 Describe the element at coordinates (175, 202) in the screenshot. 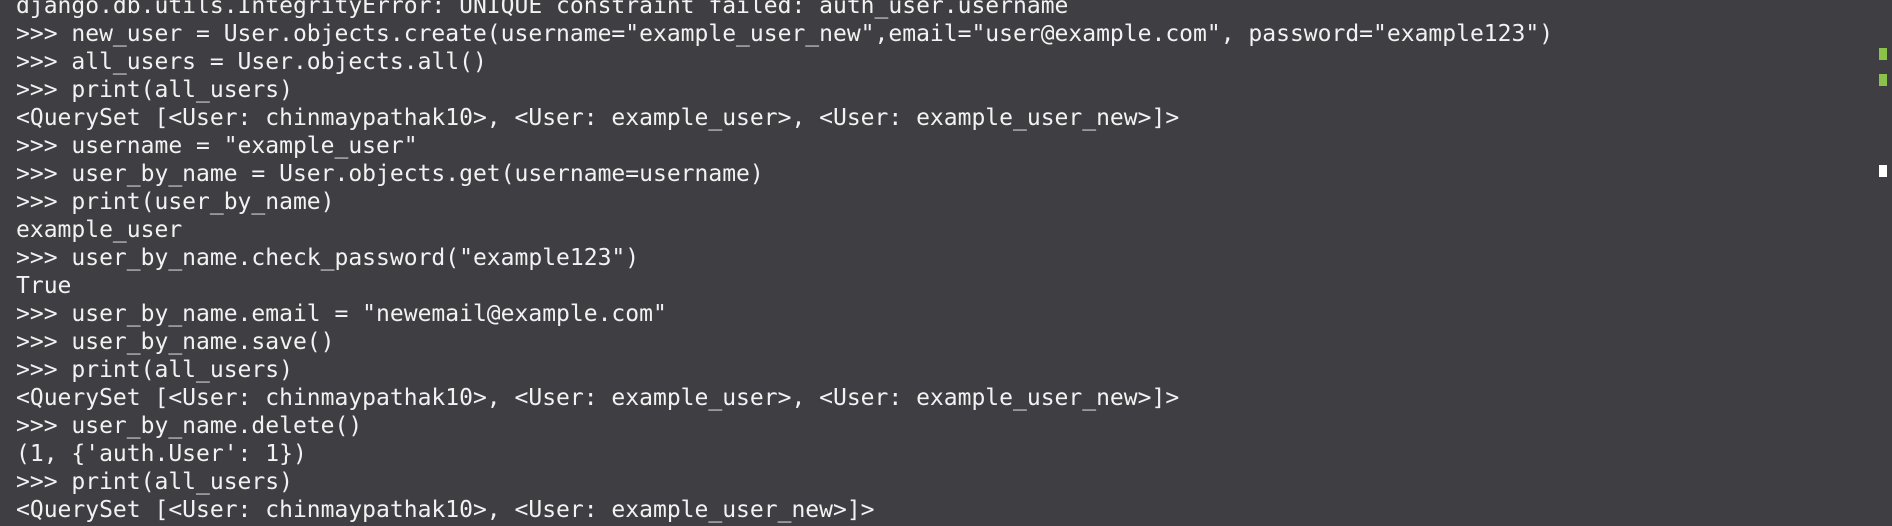

I see `terminal-line: >>> print(user_by_name)` at that location.